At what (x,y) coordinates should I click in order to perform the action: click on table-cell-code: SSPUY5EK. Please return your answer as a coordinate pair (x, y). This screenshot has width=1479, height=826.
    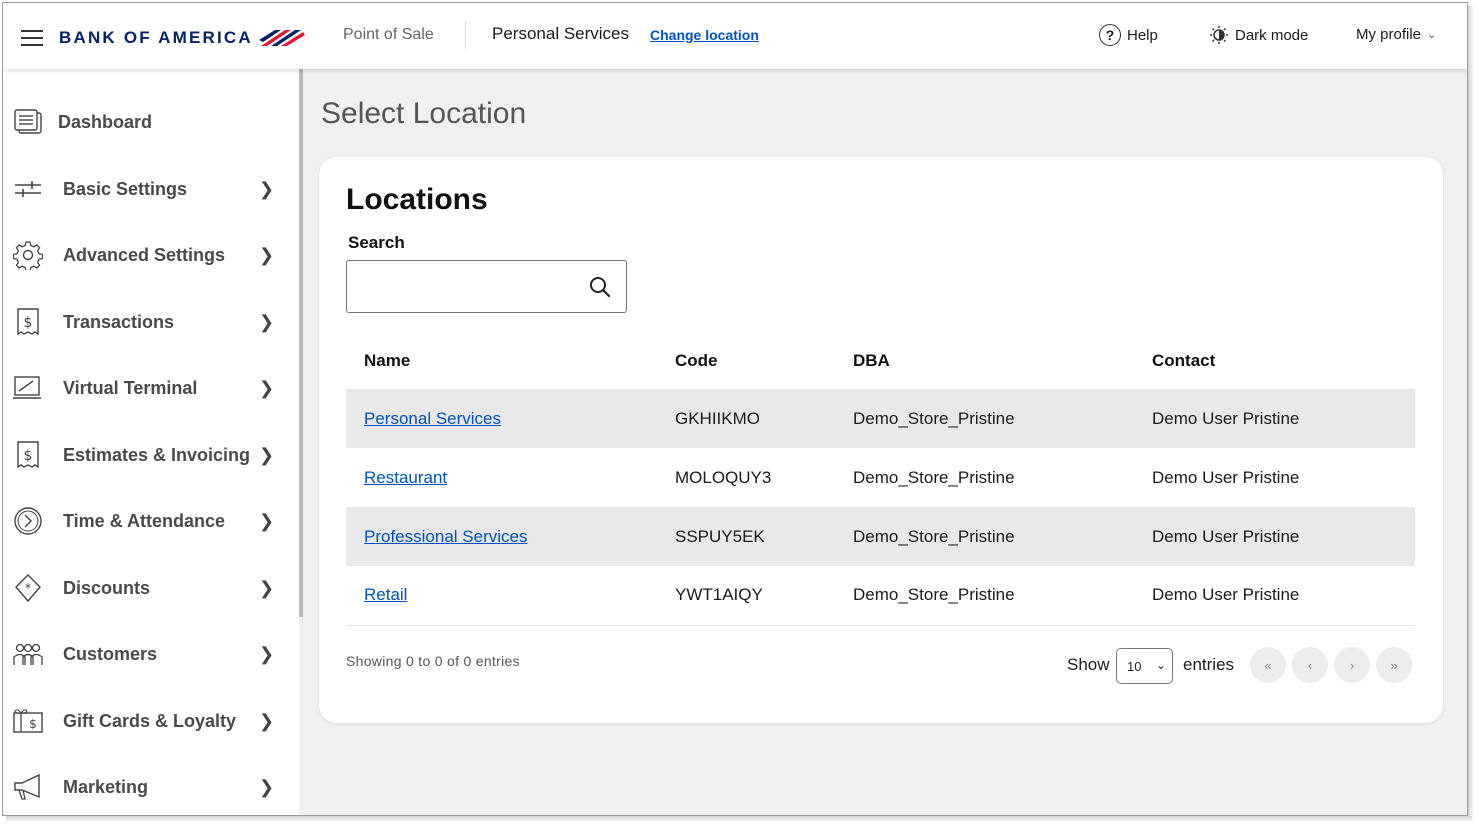
    Looking at the image, I should click on (746, 536).